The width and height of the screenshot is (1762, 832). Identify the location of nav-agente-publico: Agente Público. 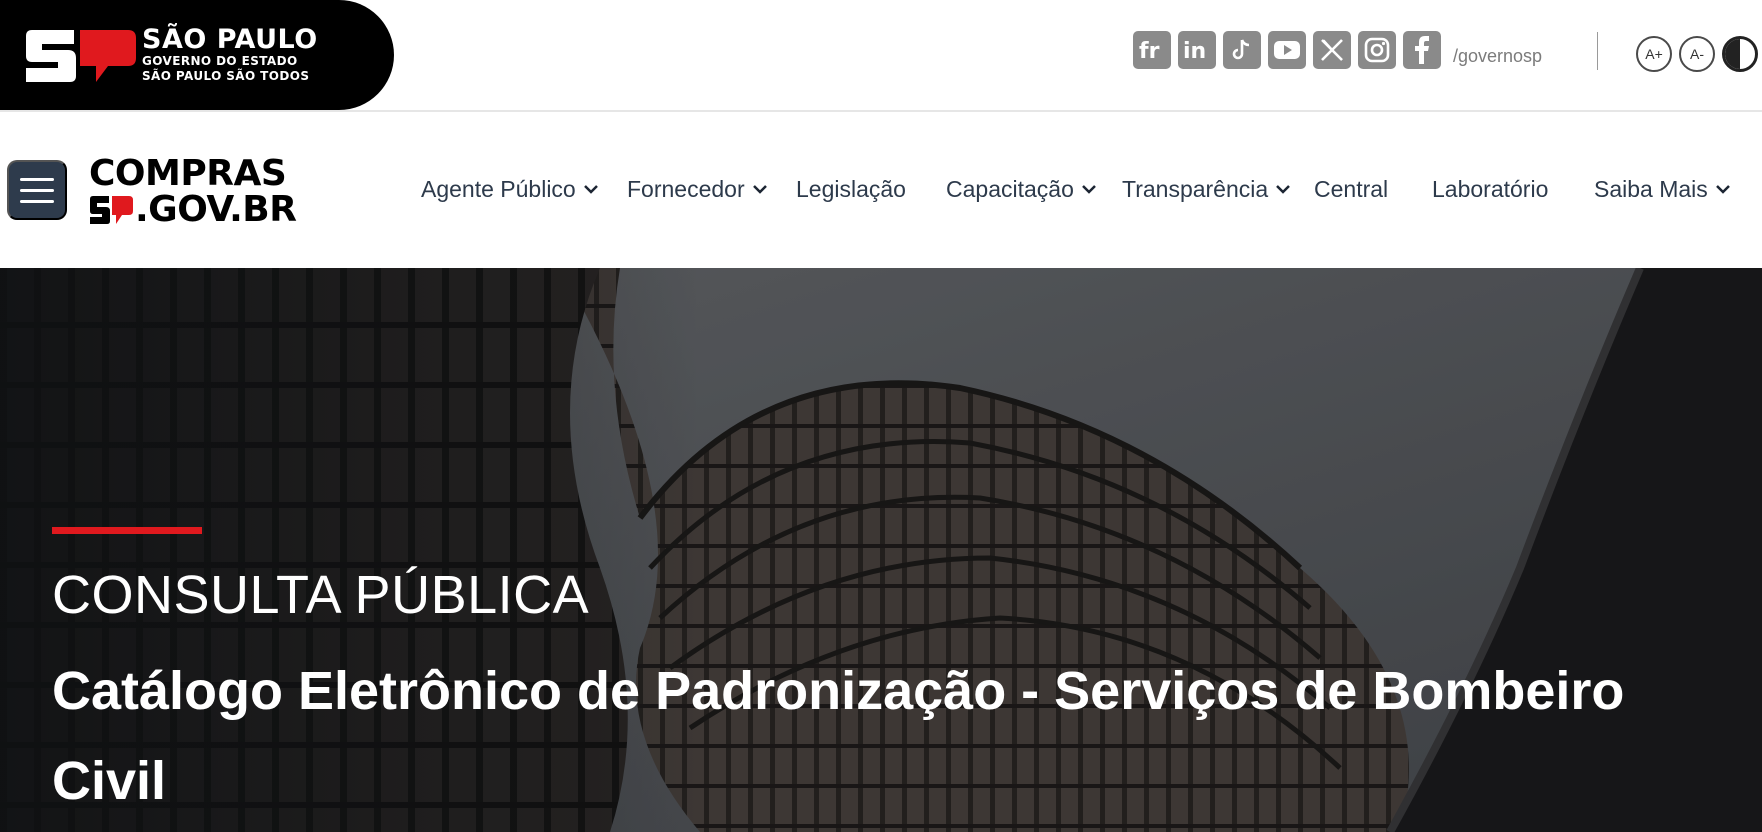
(510, 189).